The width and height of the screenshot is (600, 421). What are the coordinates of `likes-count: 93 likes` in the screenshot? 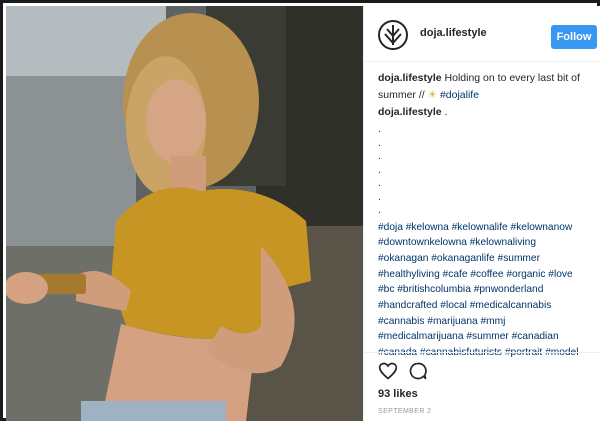 It's located at (398, 394).